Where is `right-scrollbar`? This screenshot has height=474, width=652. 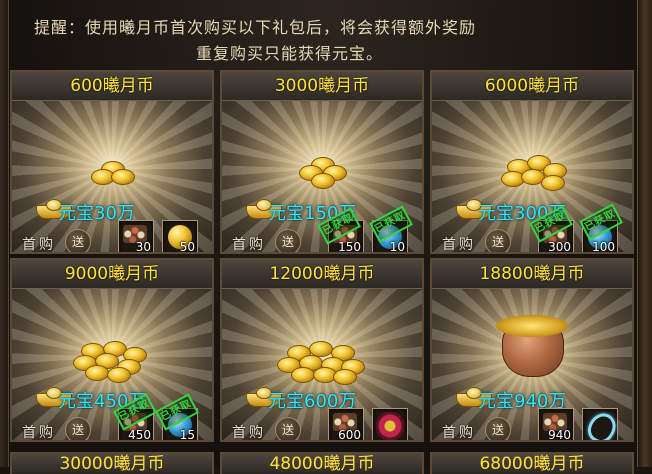
right-scrollbar is located at coordinates (644, 233).